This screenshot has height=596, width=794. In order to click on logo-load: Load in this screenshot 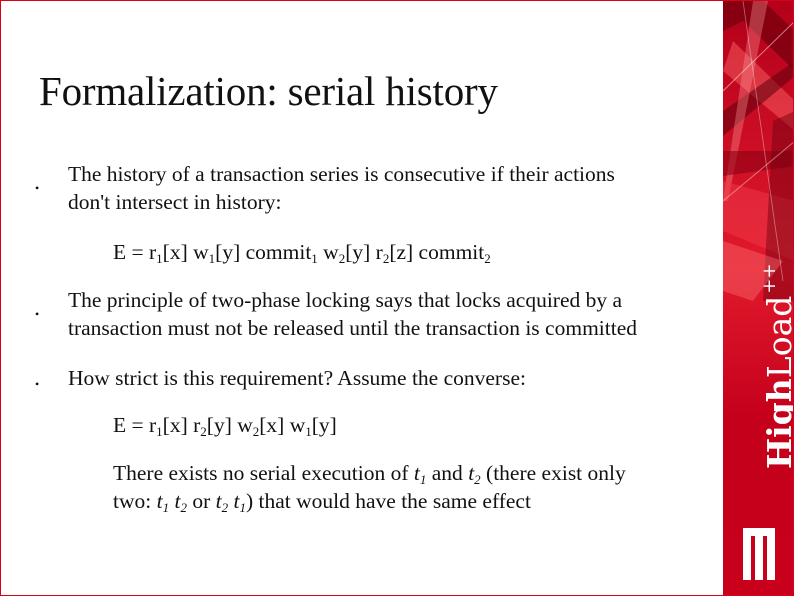, I will do `click(777, 337)`.